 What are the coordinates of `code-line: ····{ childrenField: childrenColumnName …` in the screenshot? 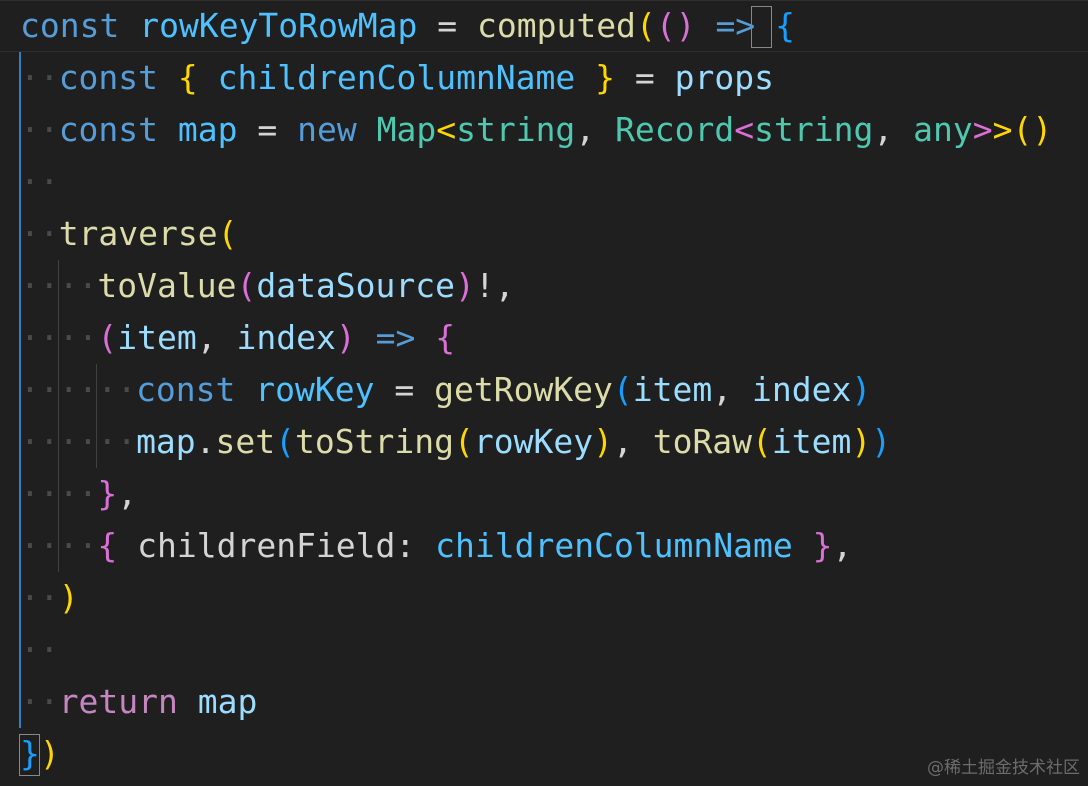 It's located at (436, 546).